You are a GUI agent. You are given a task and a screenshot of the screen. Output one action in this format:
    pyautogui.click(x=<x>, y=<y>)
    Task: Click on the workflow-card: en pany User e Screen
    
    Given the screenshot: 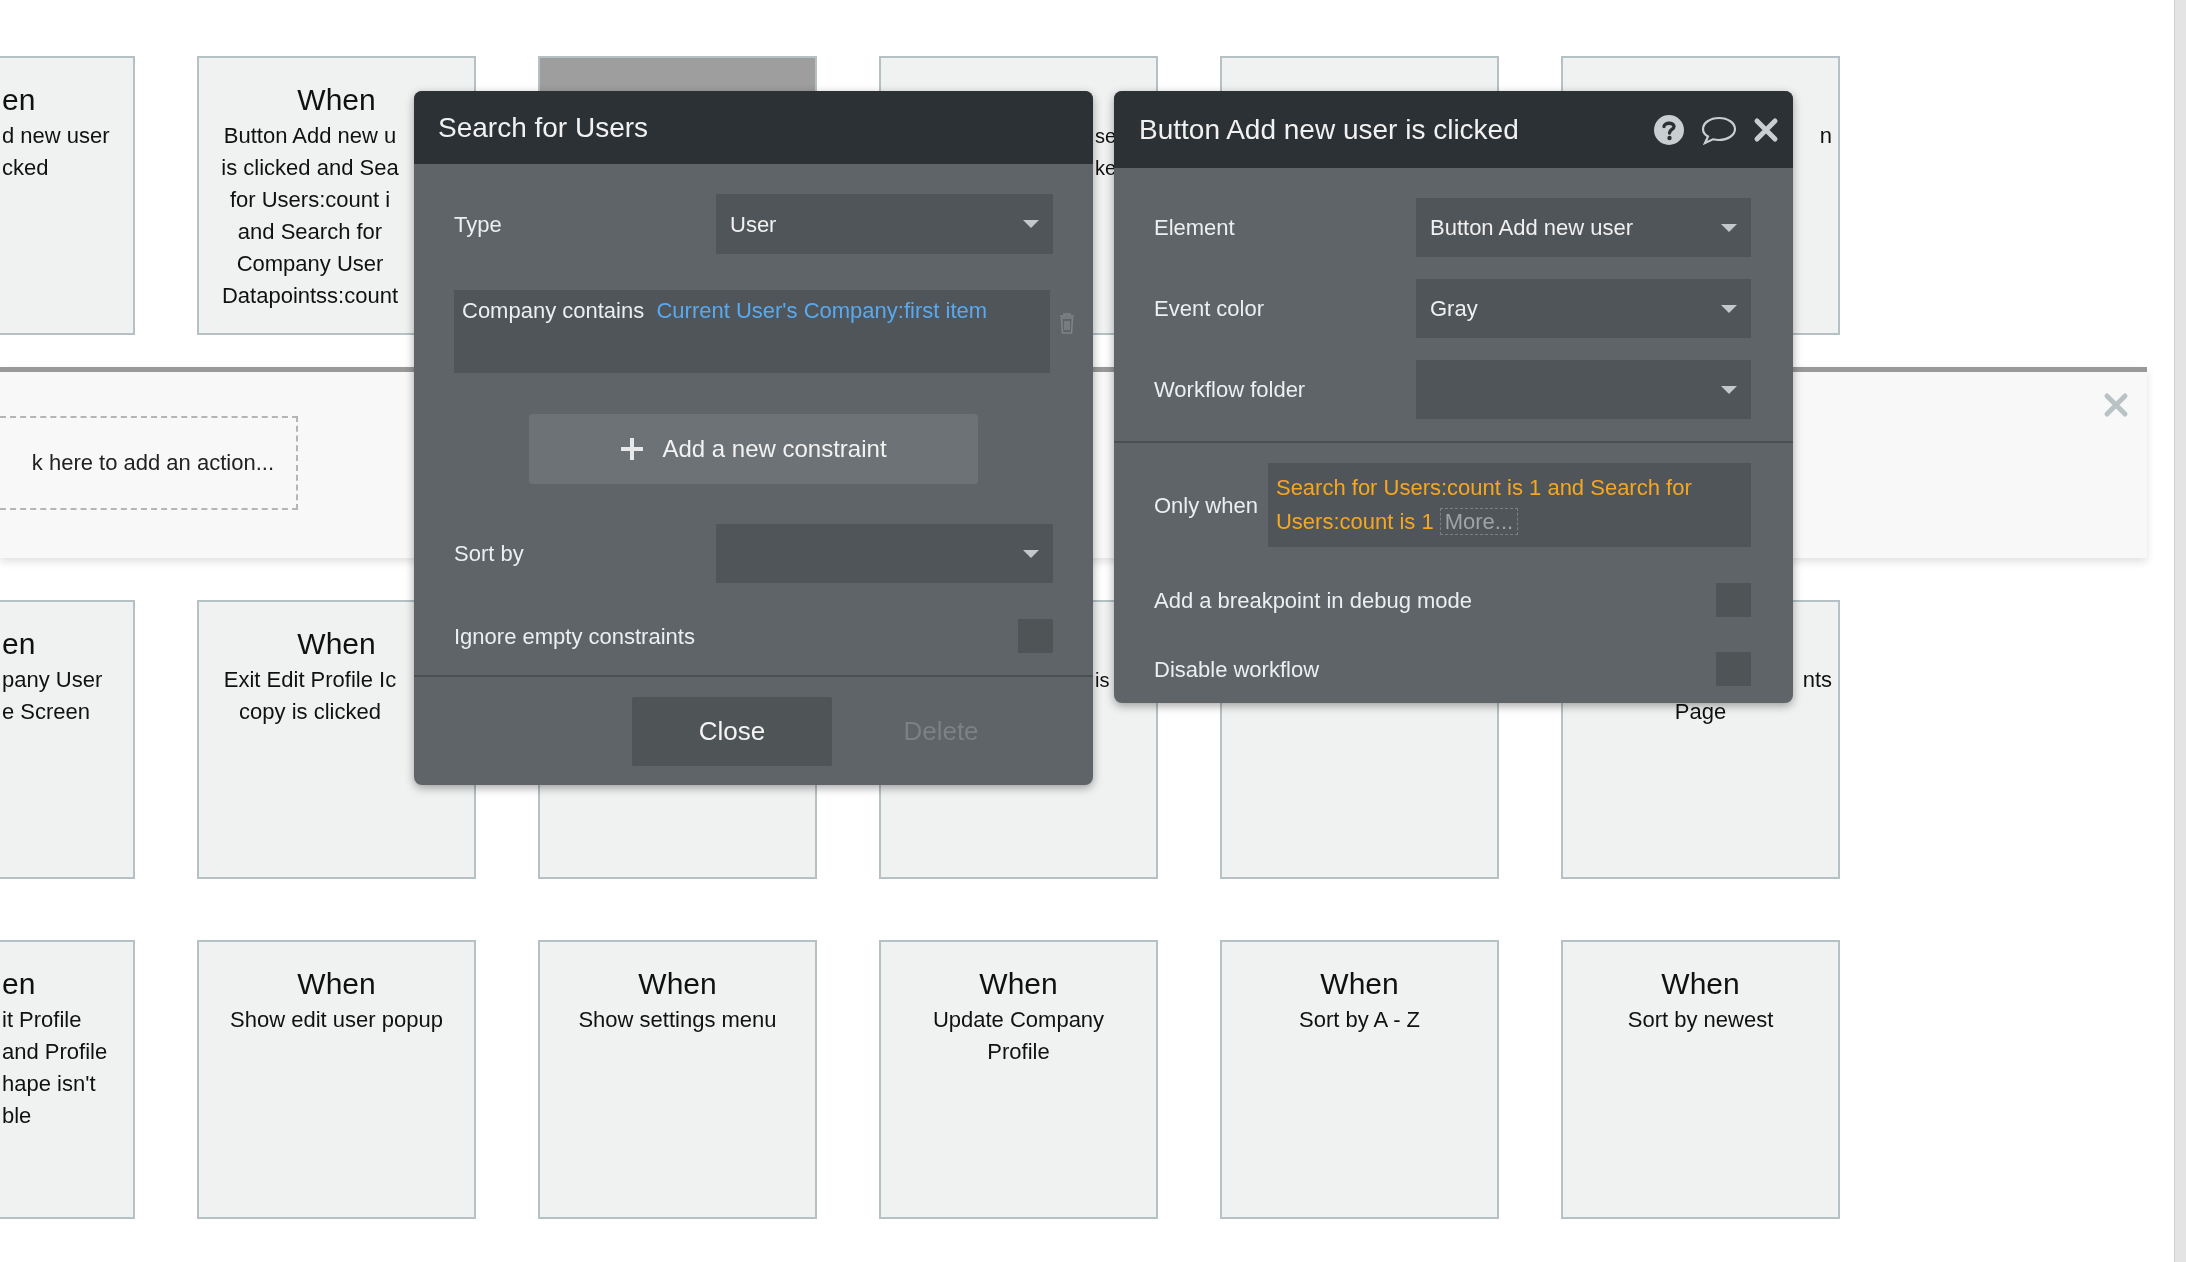 What is the action you would take?
    pyautogui.click(x=67, y=739)
    